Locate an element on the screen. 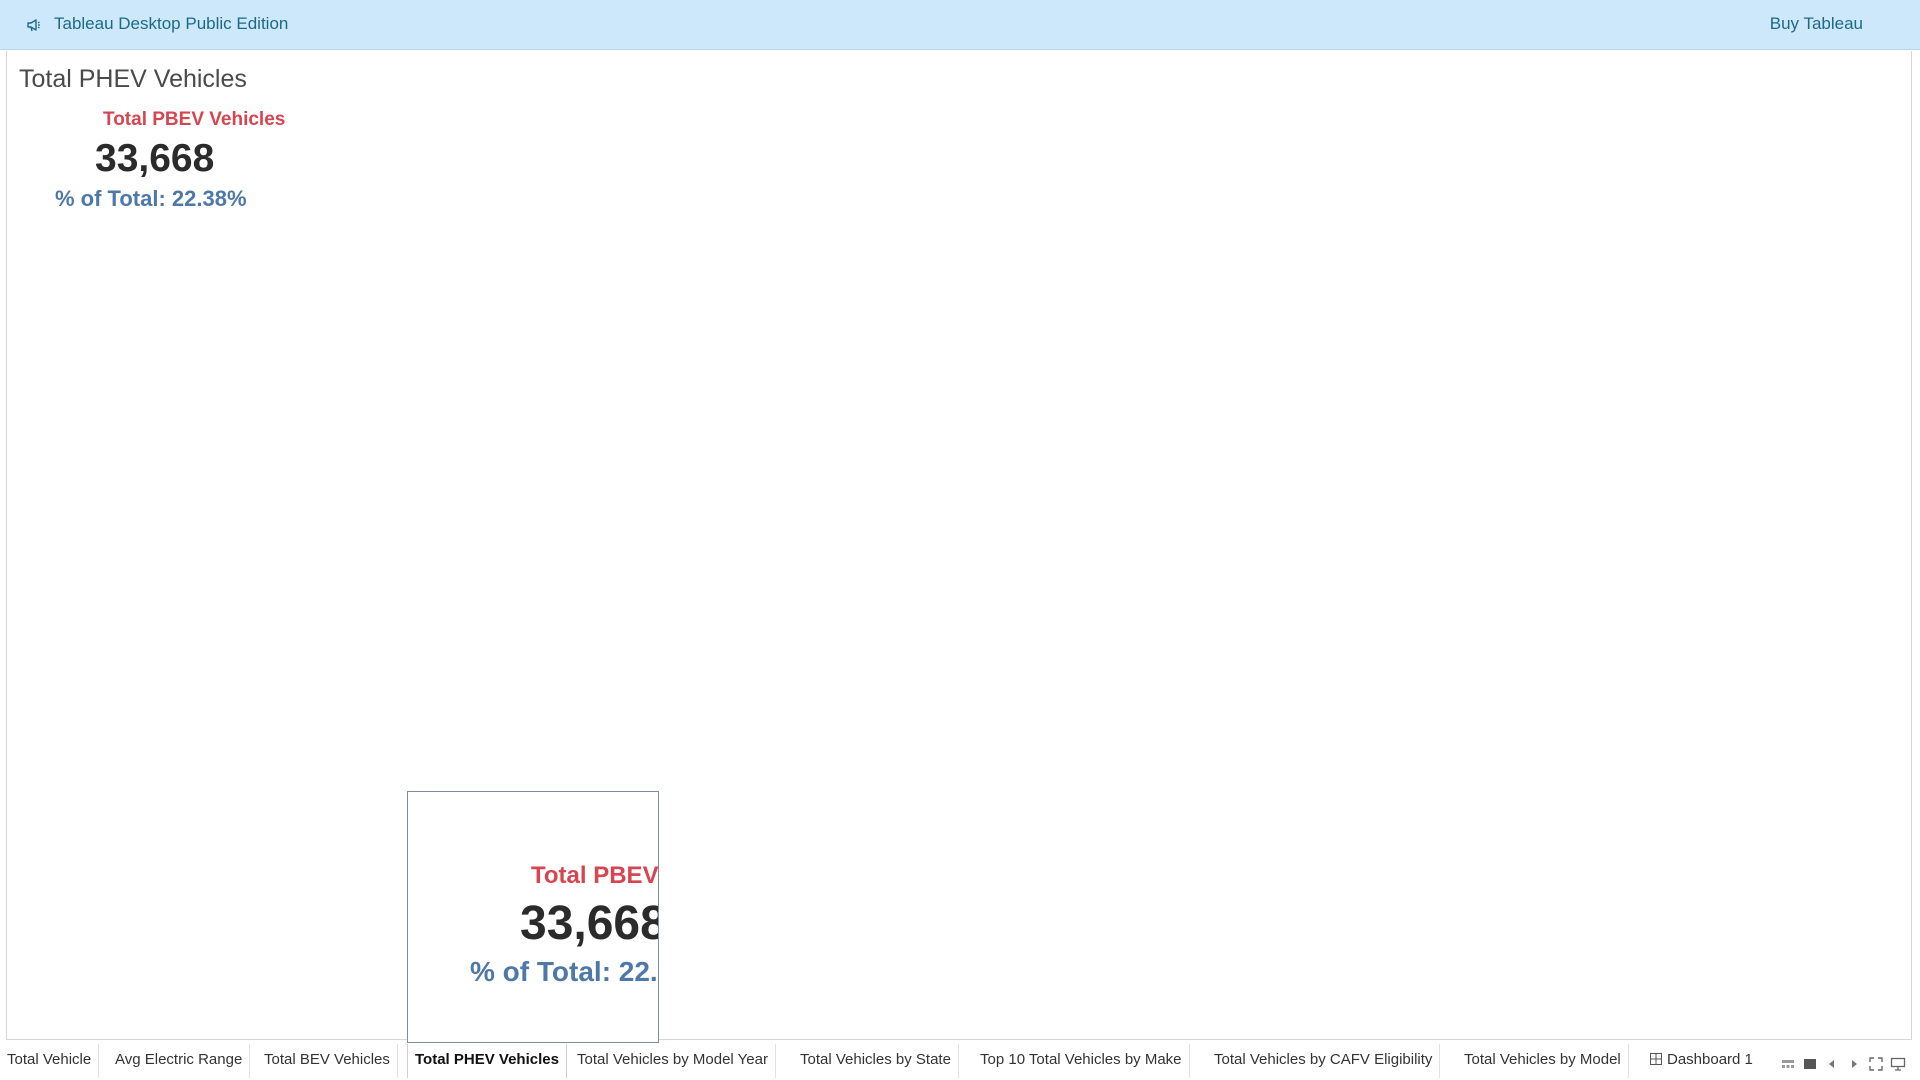 The width and height of the screenshot is (1920, 1080). buy-tableau-link: Buy Tableau is located at coordinates (1816, 24).